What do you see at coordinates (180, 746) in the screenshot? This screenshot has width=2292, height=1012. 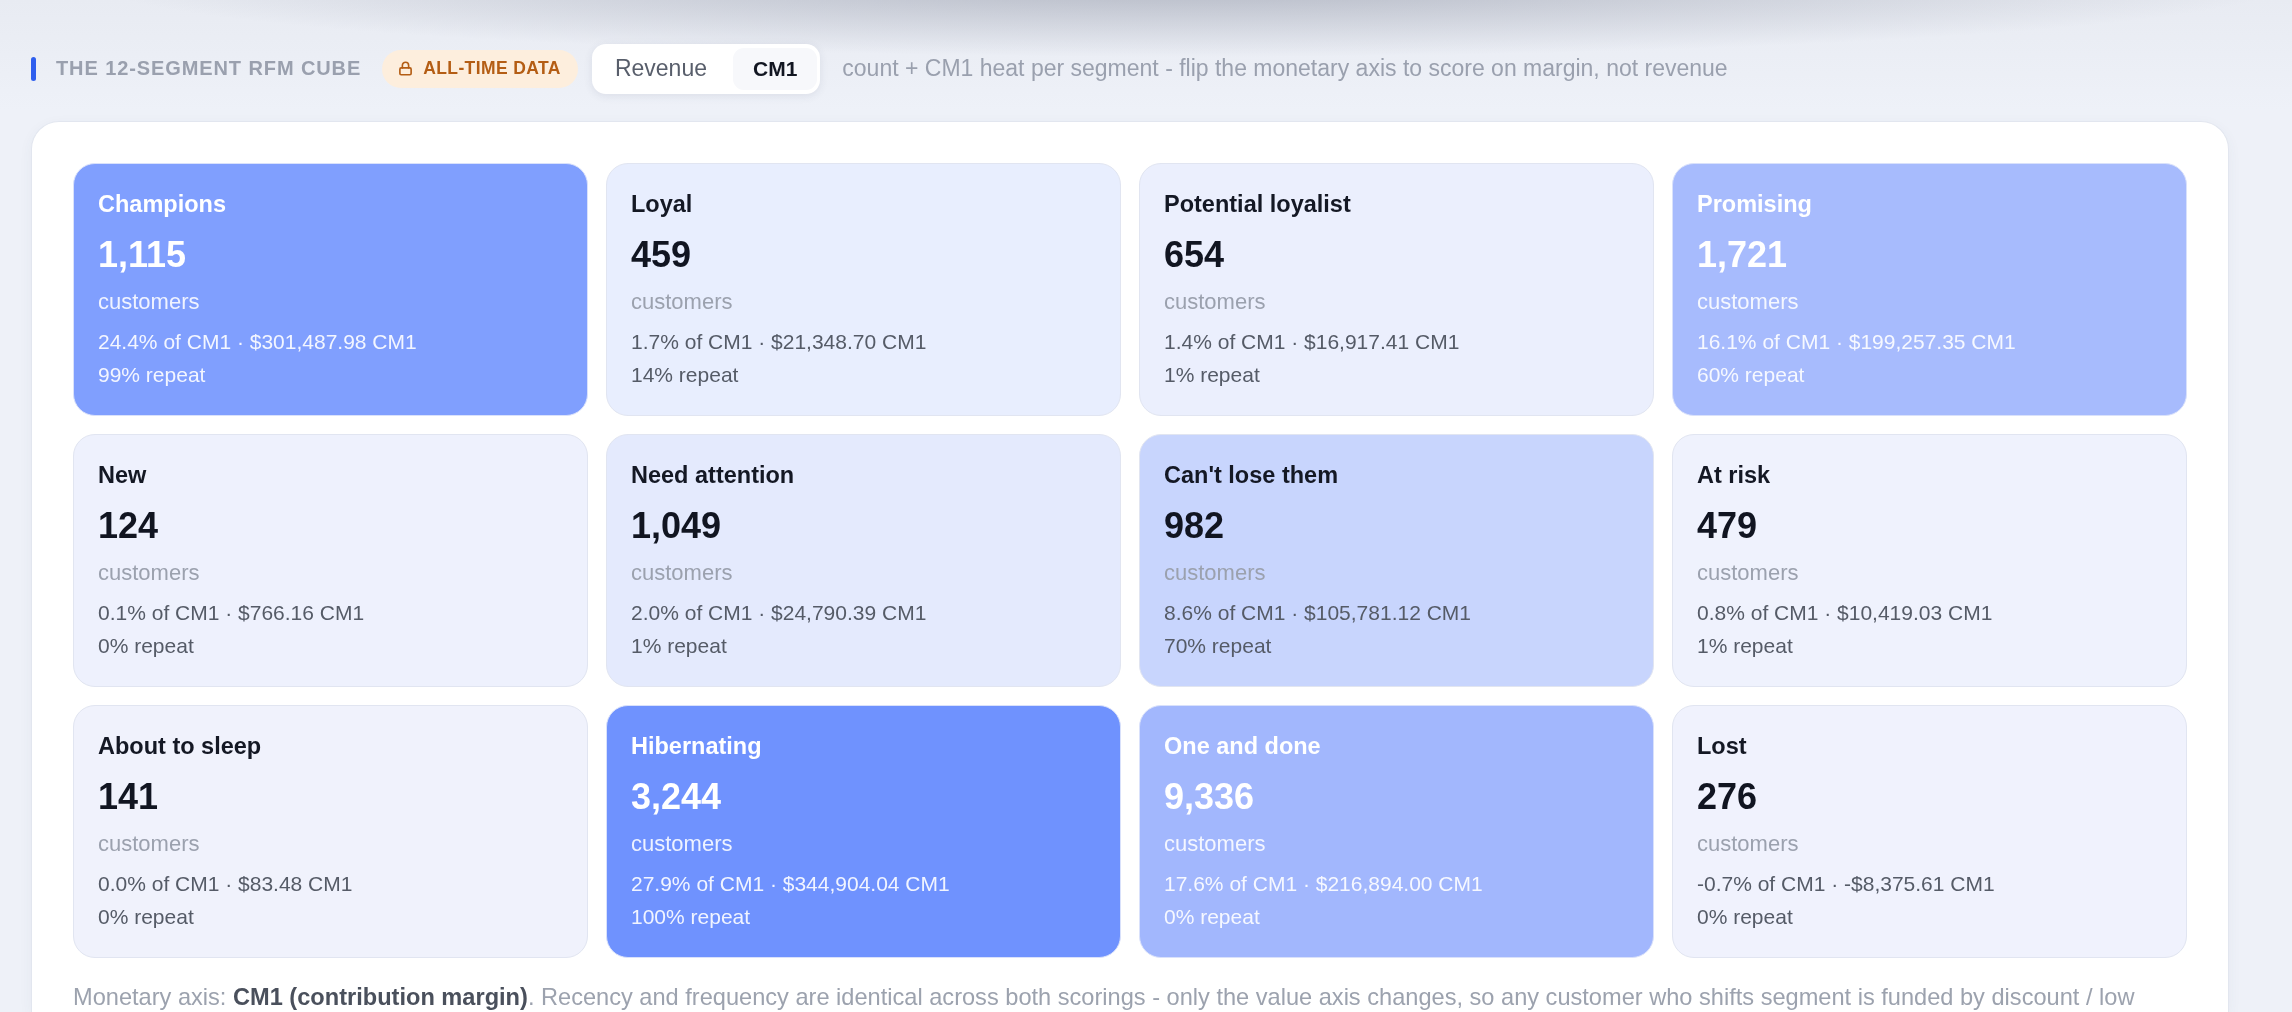 I see `segment-name: About to sleep` at bounding box center [180, 746].